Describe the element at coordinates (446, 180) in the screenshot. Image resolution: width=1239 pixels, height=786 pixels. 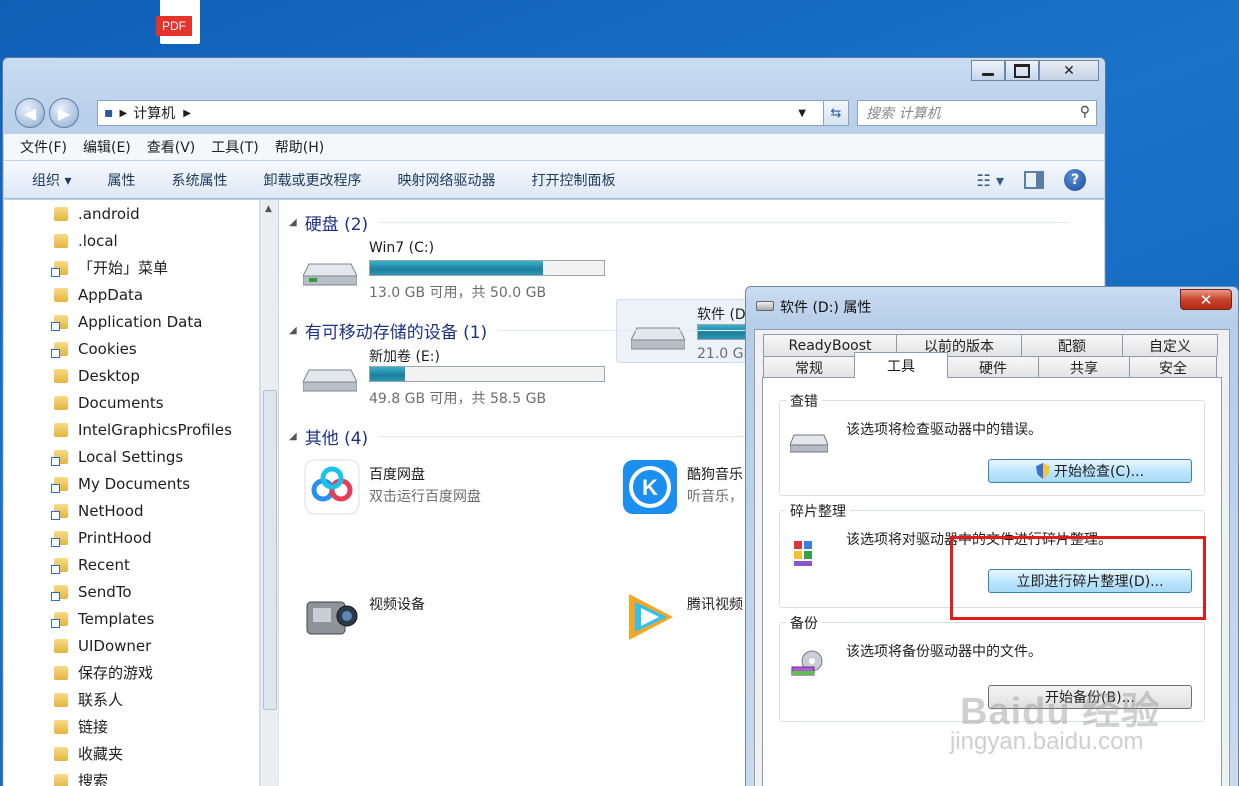
I see `map-network-drive-button: 映射网络驱动器` at that location.